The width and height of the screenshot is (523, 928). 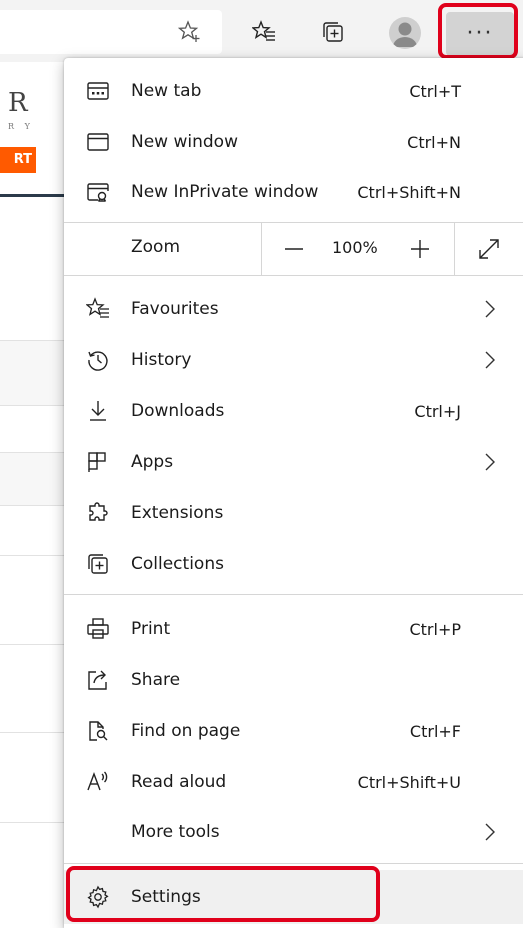 I want to click on profile-icon, so click(x=405, y=34).